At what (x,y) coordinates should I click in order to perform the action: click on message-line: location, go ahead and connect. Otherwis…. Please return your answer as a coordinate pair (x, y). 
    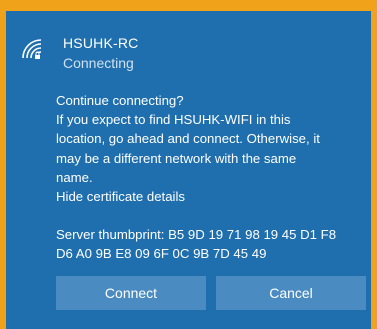
    Looking at the image, I should click on (188, 139).